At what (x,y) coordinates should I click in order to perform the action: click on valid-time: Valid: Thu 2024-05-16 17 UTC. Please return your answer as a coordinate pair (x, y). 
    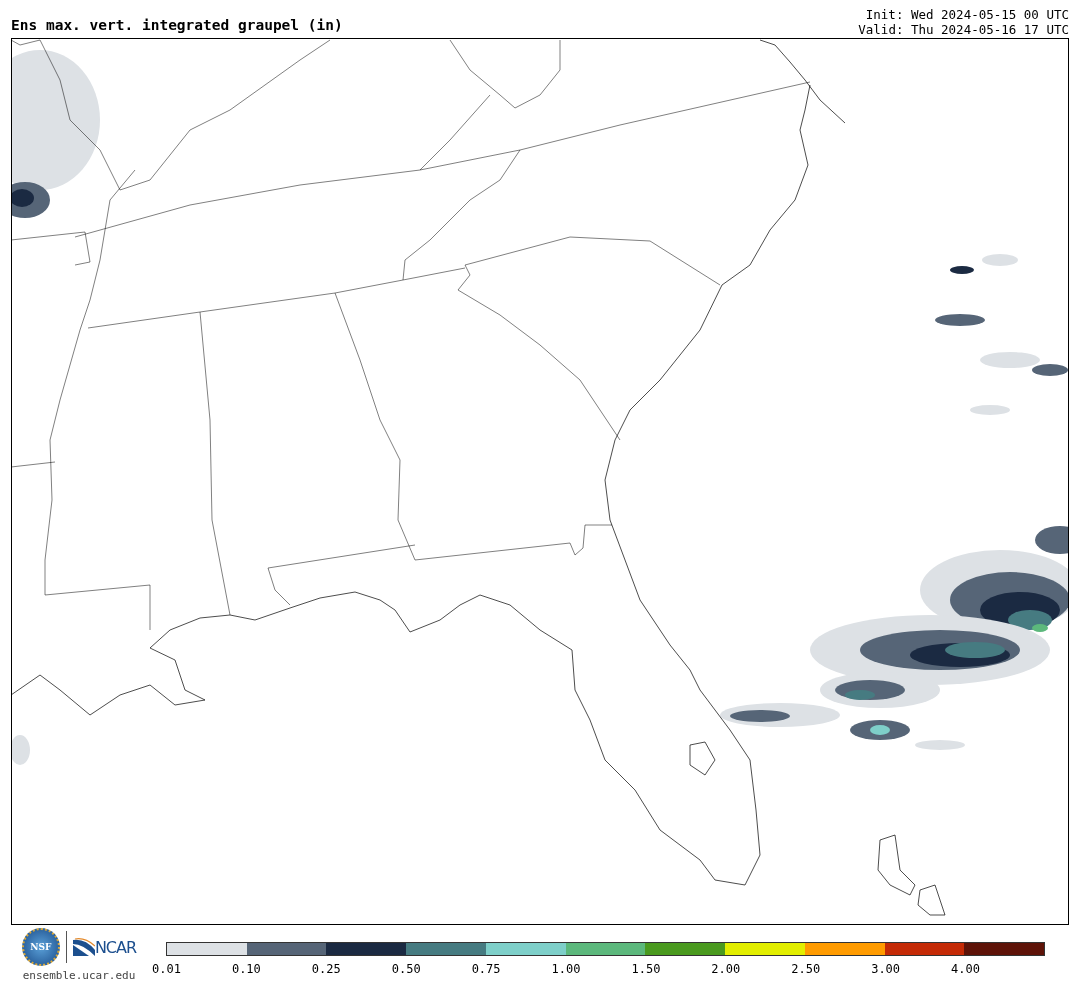
    Looking at the image, I should click on (963, 29).